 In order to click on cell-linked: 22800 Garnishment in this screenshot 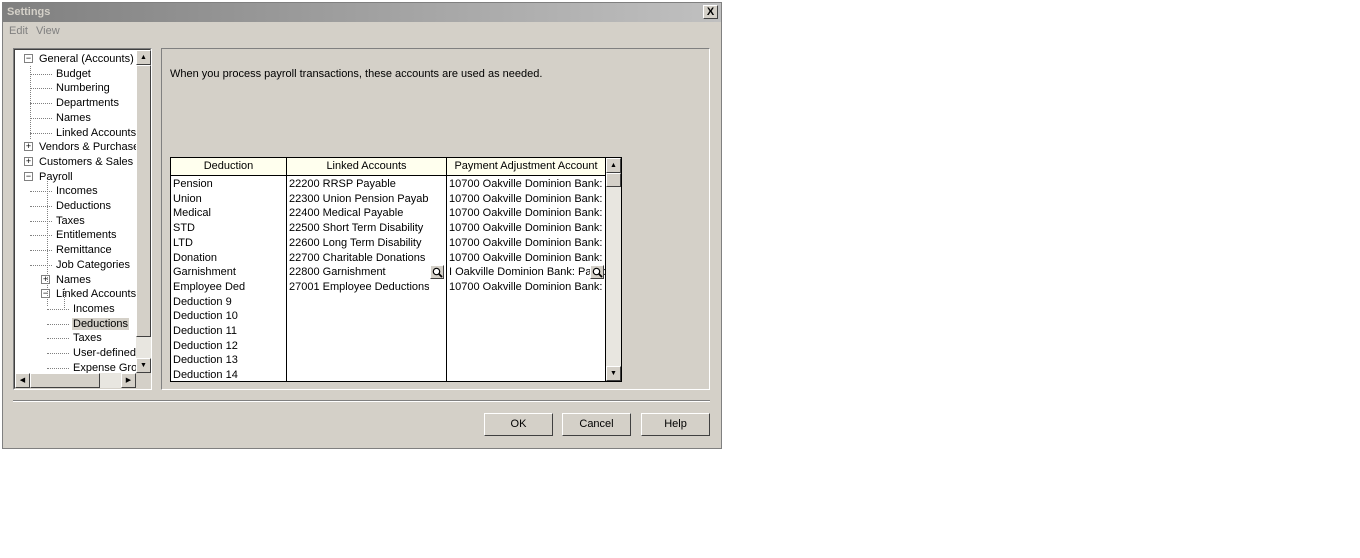, I will do `click(358, 272)`.